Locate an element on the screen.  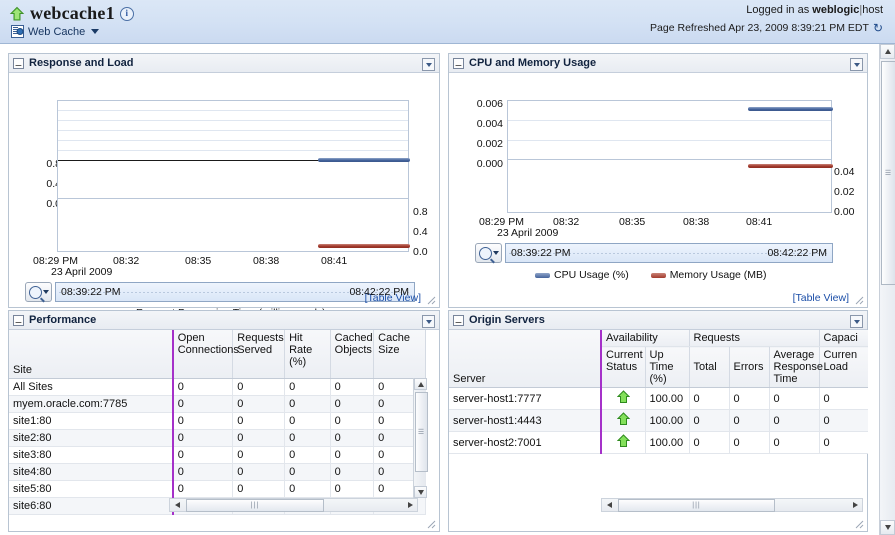
cell-cached-objects: 0 is located at coordinates (352, 387).